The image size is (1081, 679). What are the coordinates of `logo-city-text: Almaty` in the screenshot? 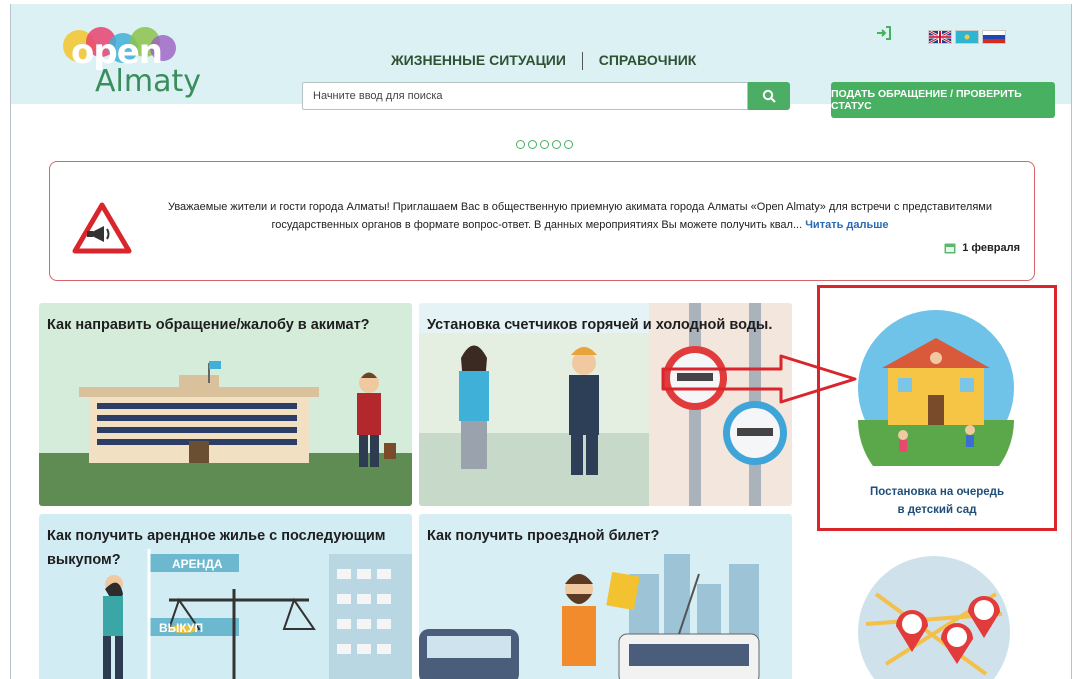 It's located at (148, 81).